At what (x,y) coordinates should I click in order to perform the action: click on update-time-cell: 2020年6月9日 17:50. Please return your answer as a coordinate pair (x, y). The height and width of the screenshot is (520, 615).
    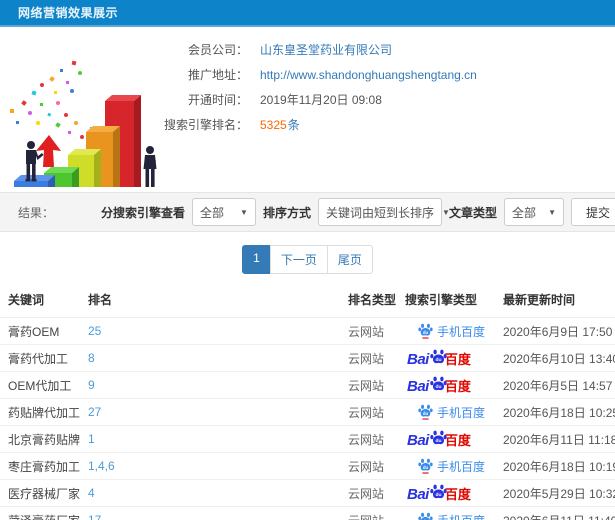
    Looking at the image, I should click on (555, 331).